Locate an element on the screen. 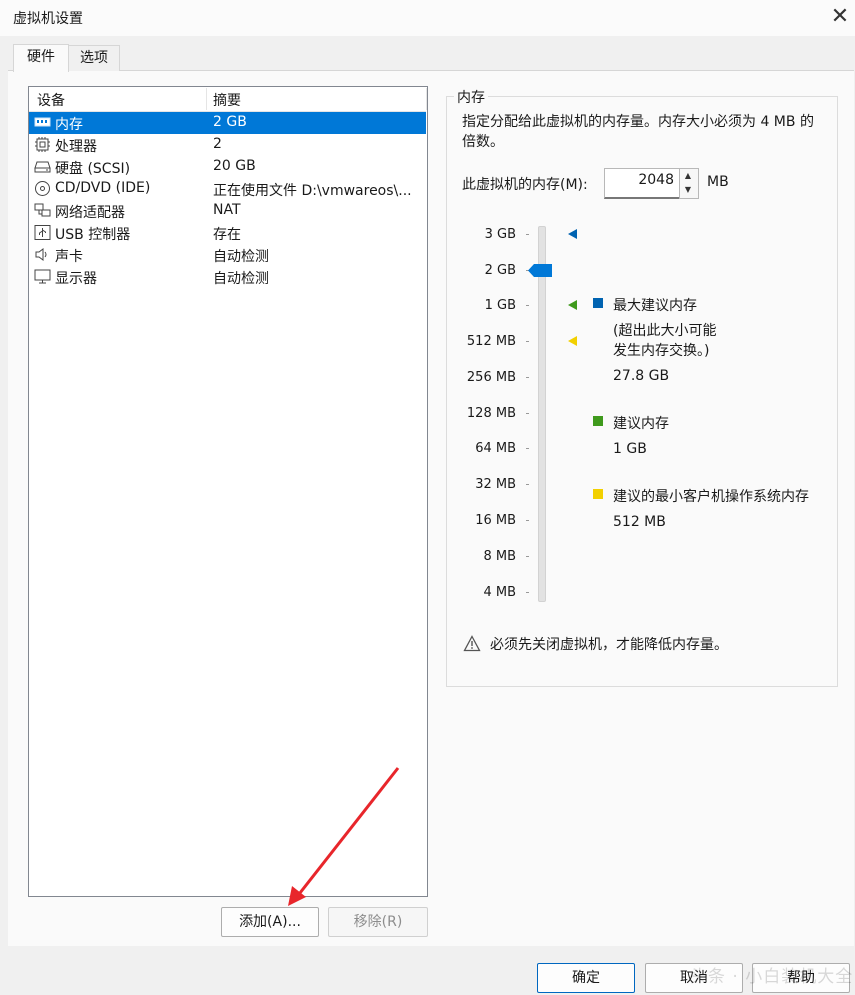  recommended-swatch is located at coordinates (598, 421).